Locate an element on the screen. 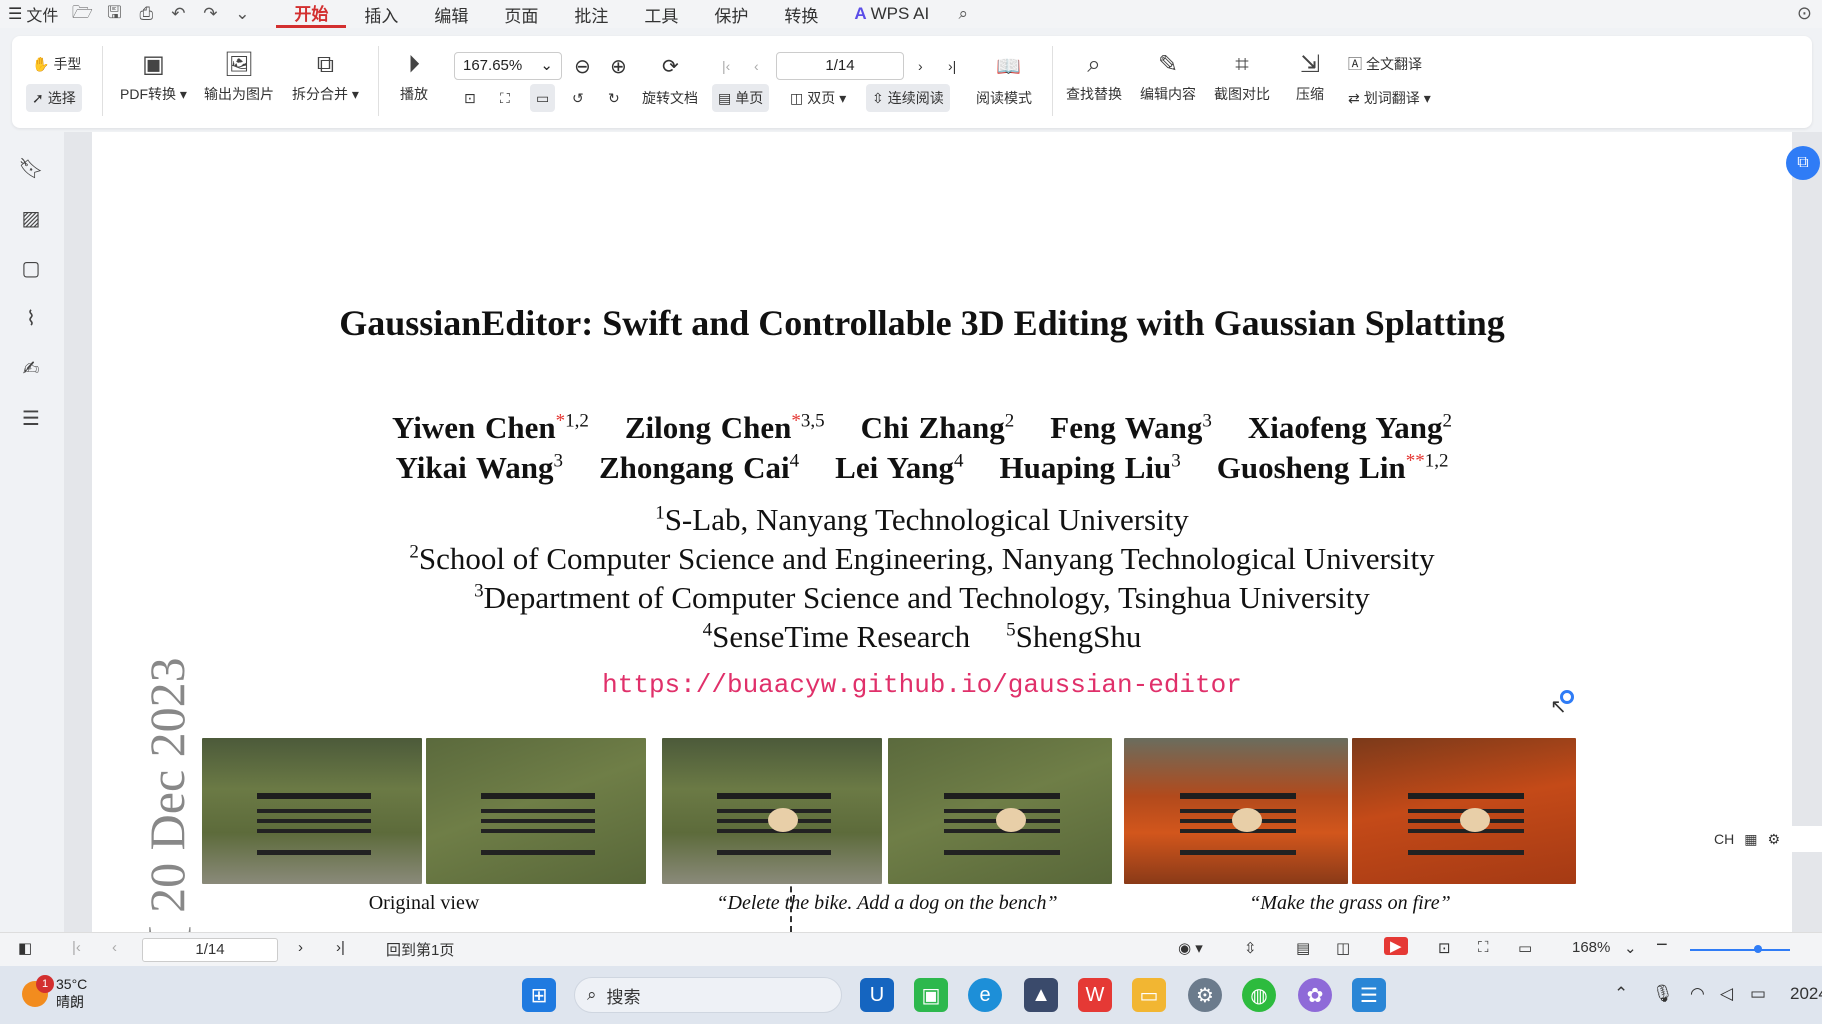 The height and width of the screenshot is (1024, 1822). app-icon-blue: U is located at coordinates (877, 995).